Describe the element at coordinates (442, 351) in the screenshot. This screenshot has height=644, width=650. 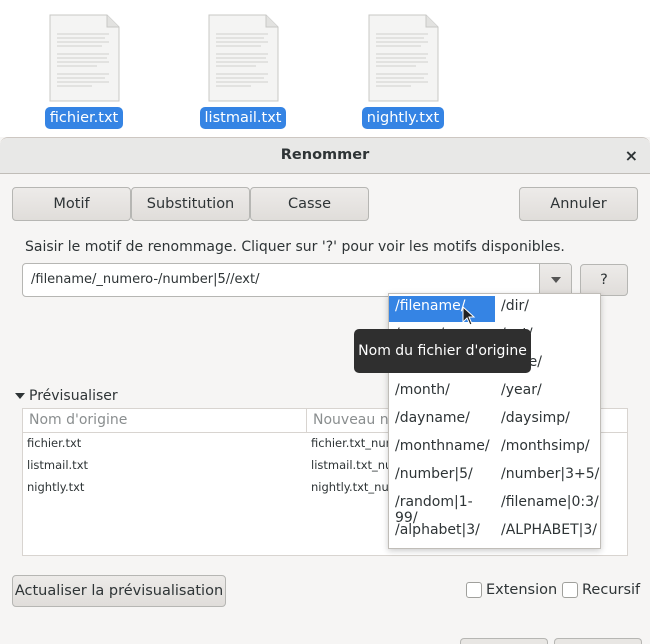
I see `tooltip: Nom du fichier d'origine` at that location.